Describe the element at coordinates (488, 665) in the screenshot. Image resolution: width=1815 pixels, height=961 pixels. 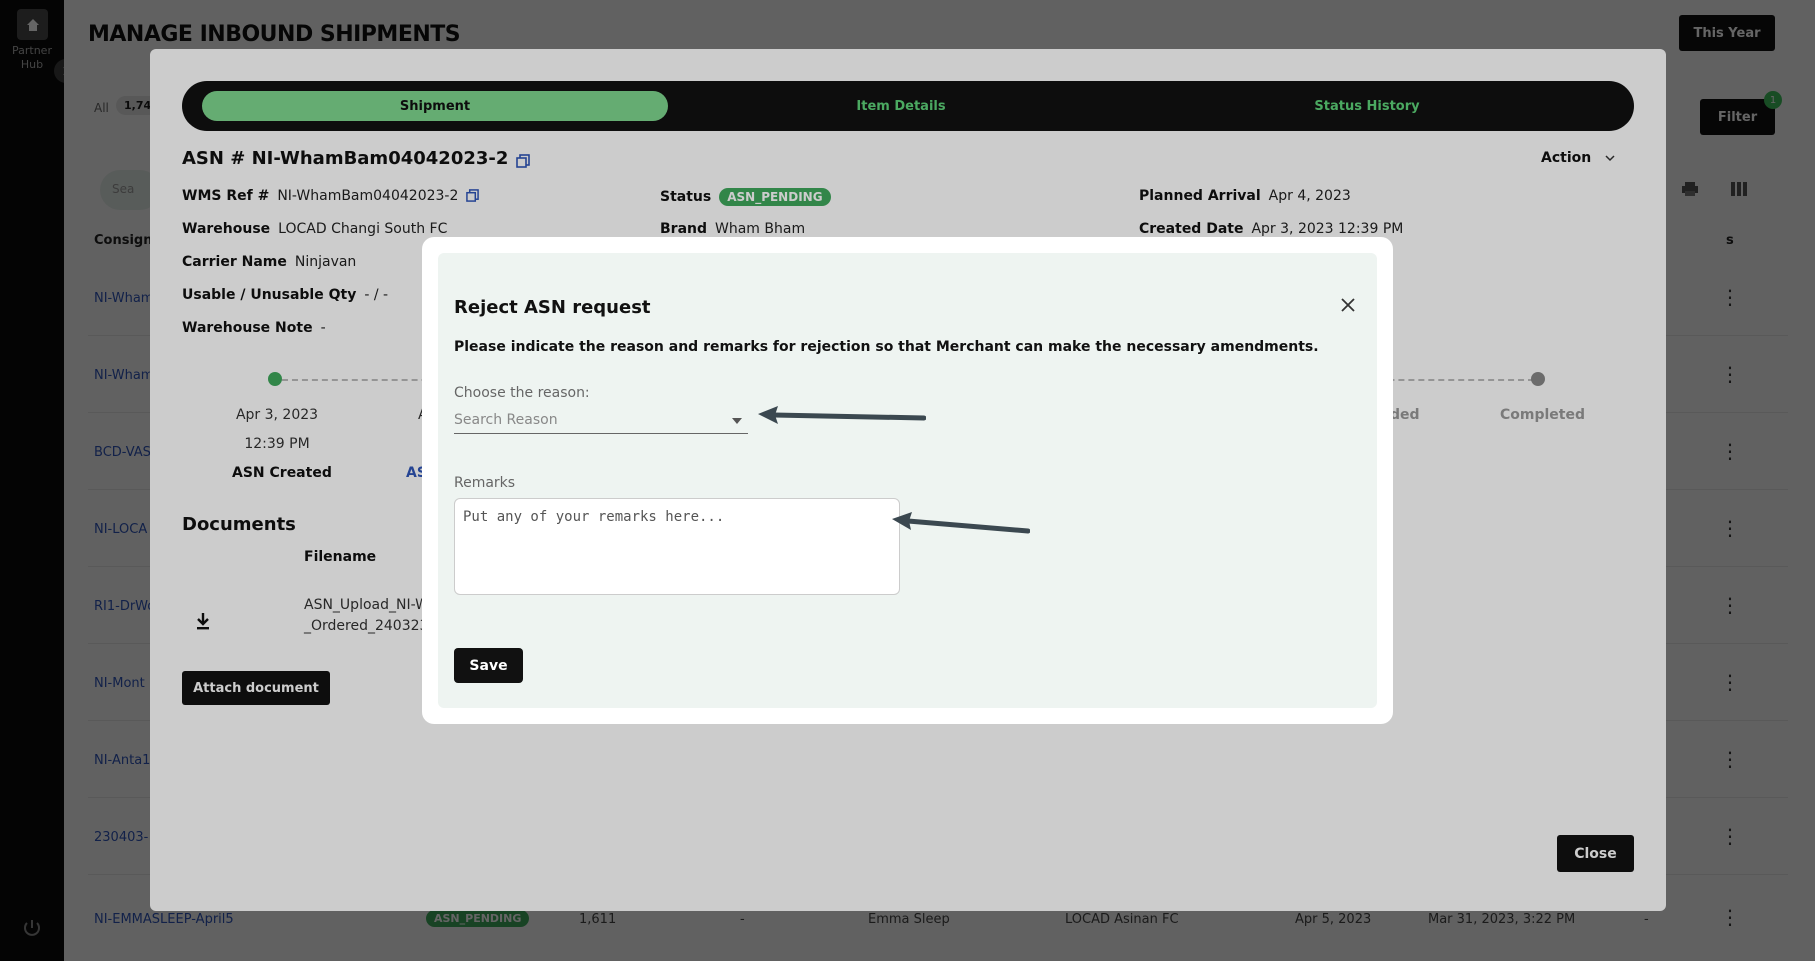
I see `save-button: Save` at that location.